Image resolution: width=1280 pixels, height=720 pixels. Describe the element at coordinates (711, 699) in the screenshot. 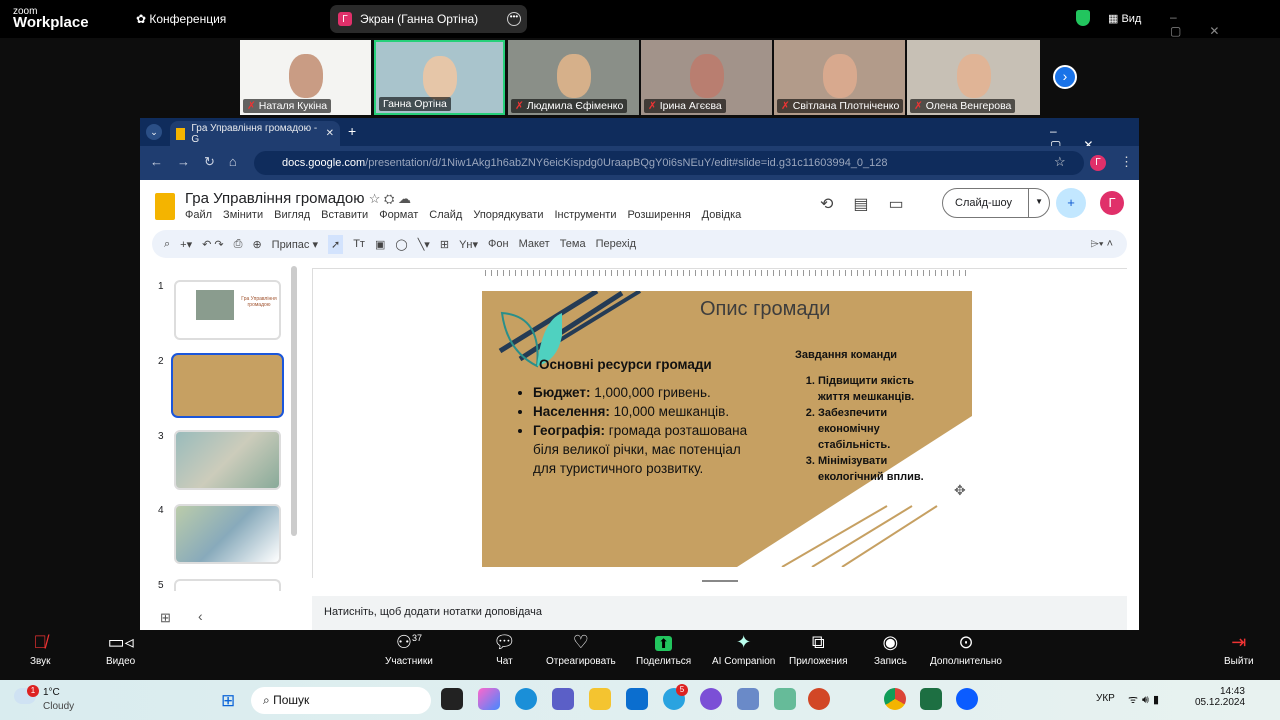

I see `viber-icon` at that location.